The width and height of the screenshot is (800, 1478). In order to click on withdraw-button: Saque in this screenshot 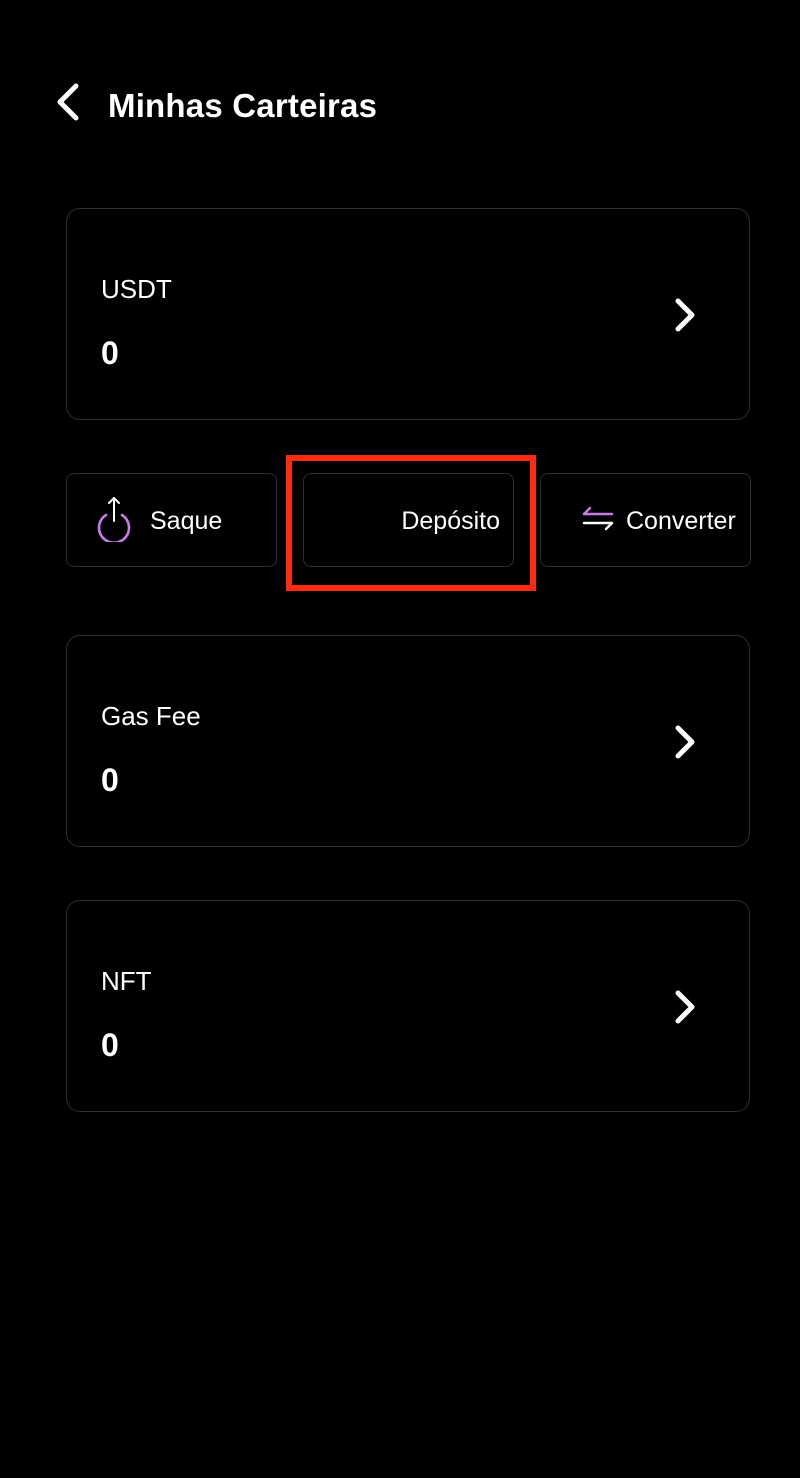, I will do `click(171, 520)`.